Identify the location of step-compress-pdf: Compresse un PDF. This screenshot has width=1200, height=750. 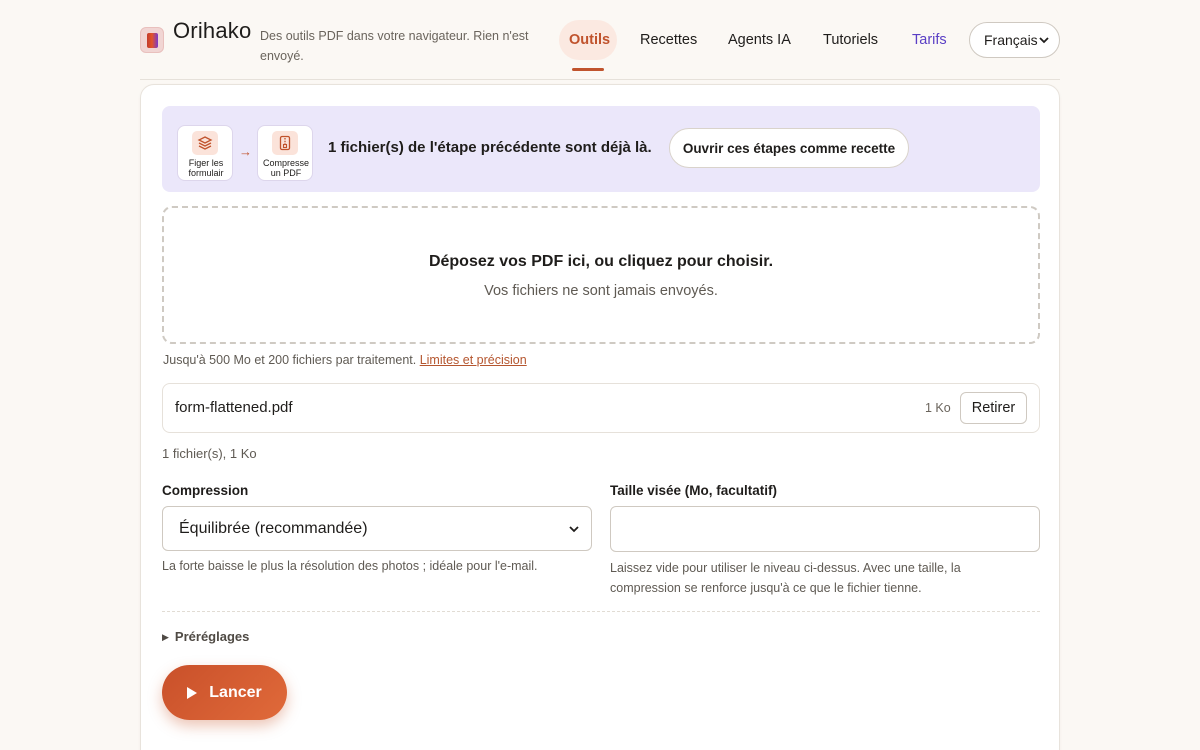
(285, 153).